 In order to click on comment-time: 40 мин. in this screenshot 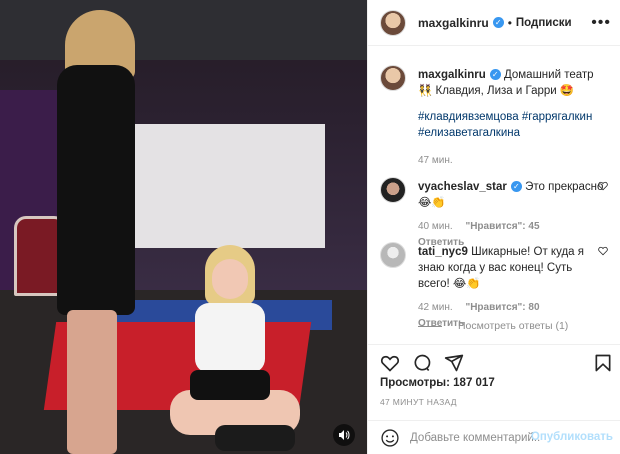, I will do `click(435, 226)`.